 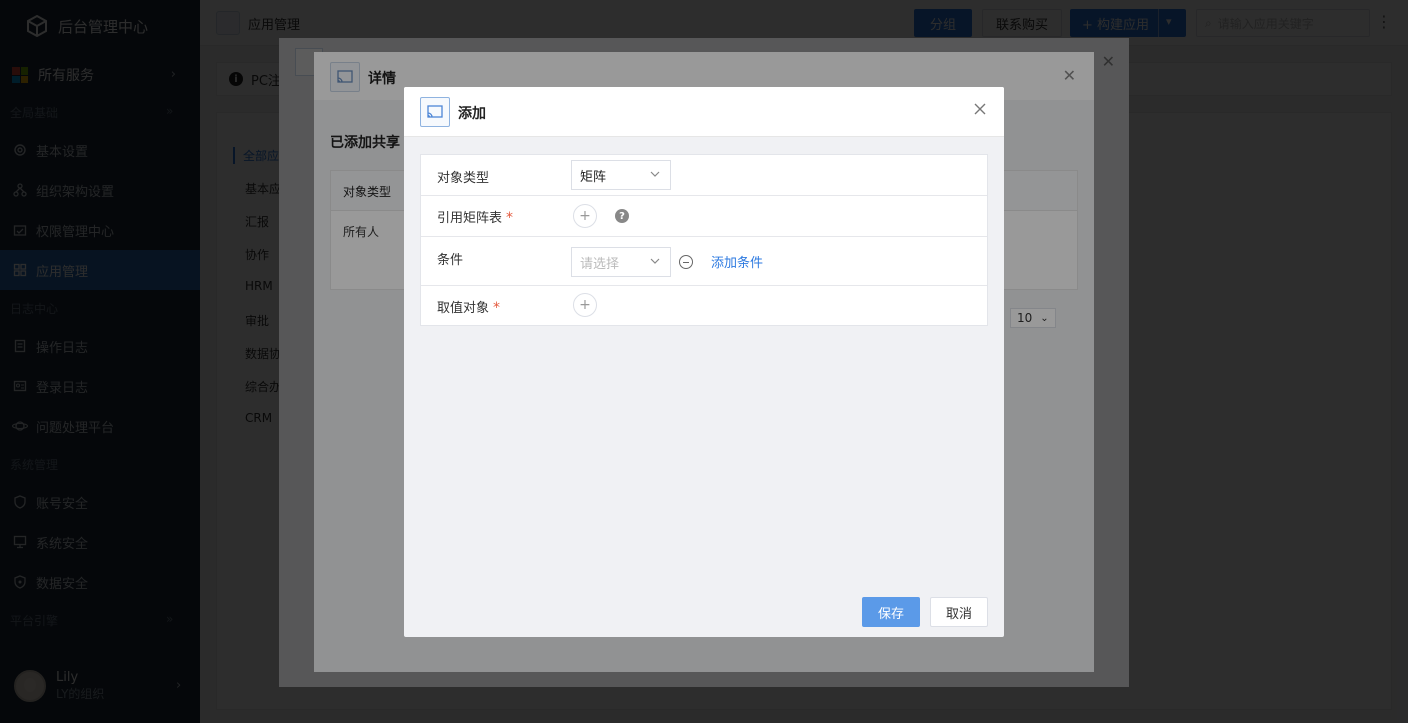 I want to click on close-icon, so click(x=980, y=109).